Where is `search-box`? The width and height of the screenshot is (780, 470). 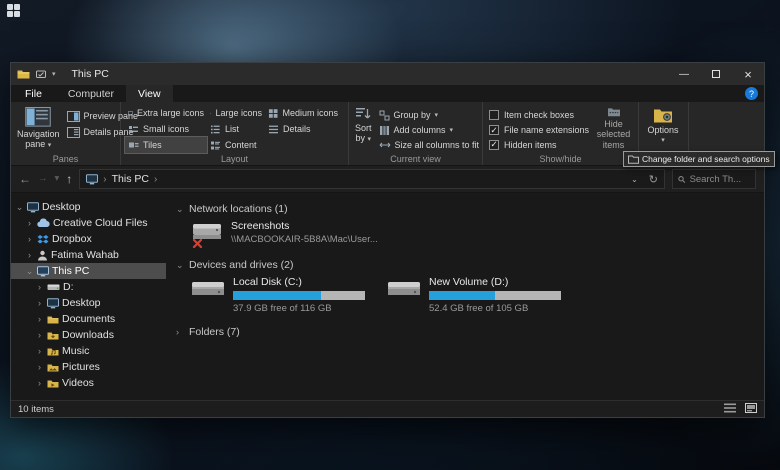
search-box is located at coordinates (714, 179).